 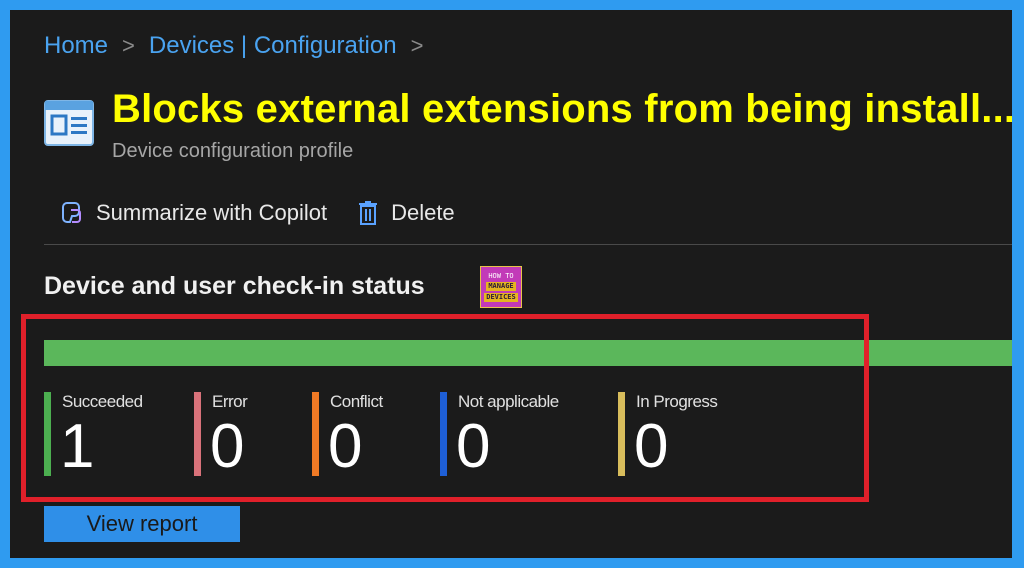 What do you see at coordinates (142, 524) in the screenshot?
I see `view-report-button: View report` at bounding box center [142, 524].